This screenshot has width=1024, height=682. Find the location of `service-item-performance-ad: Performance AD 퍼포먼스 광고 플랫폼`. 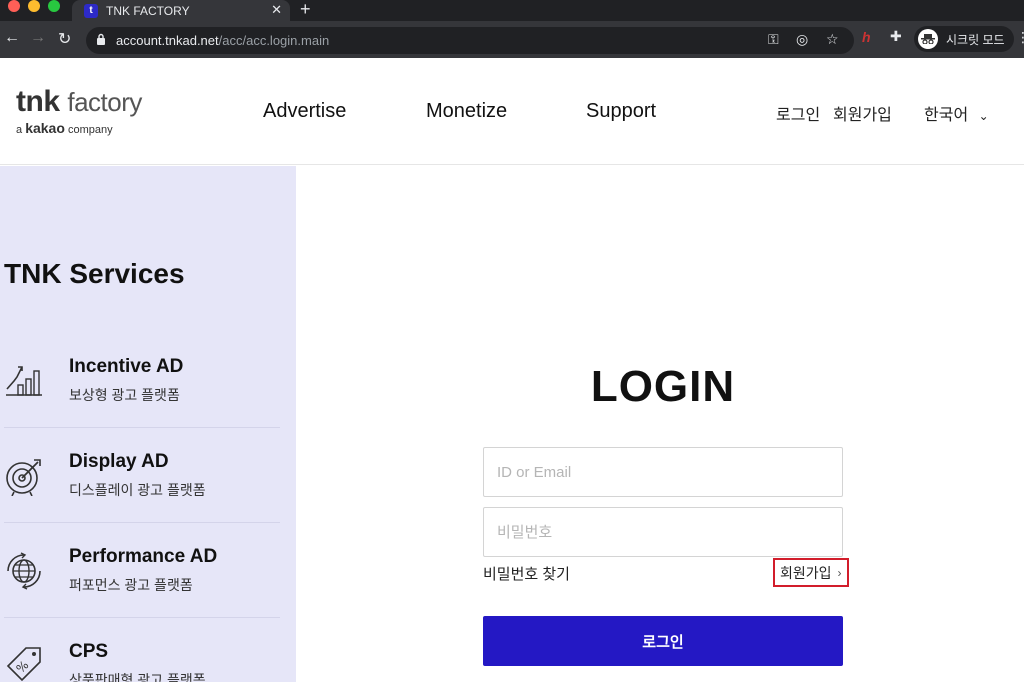

service-item-performance-ad: Performance AD 퍼포먼스 광고 플랫폼 is located at coordinates (142, 570).